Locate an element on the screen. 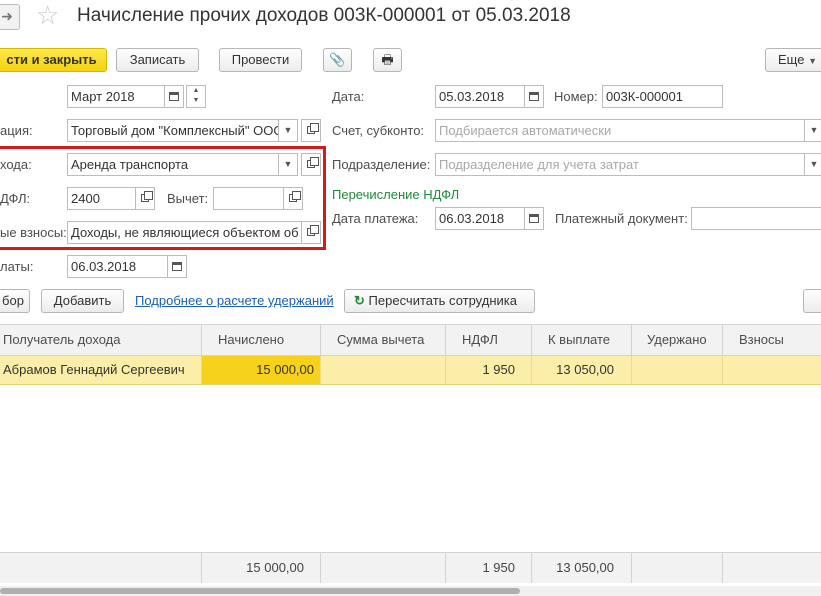 The height and width of the screenshot is (596, 821). date-label: Дата: is located at coordinates (348, 96).